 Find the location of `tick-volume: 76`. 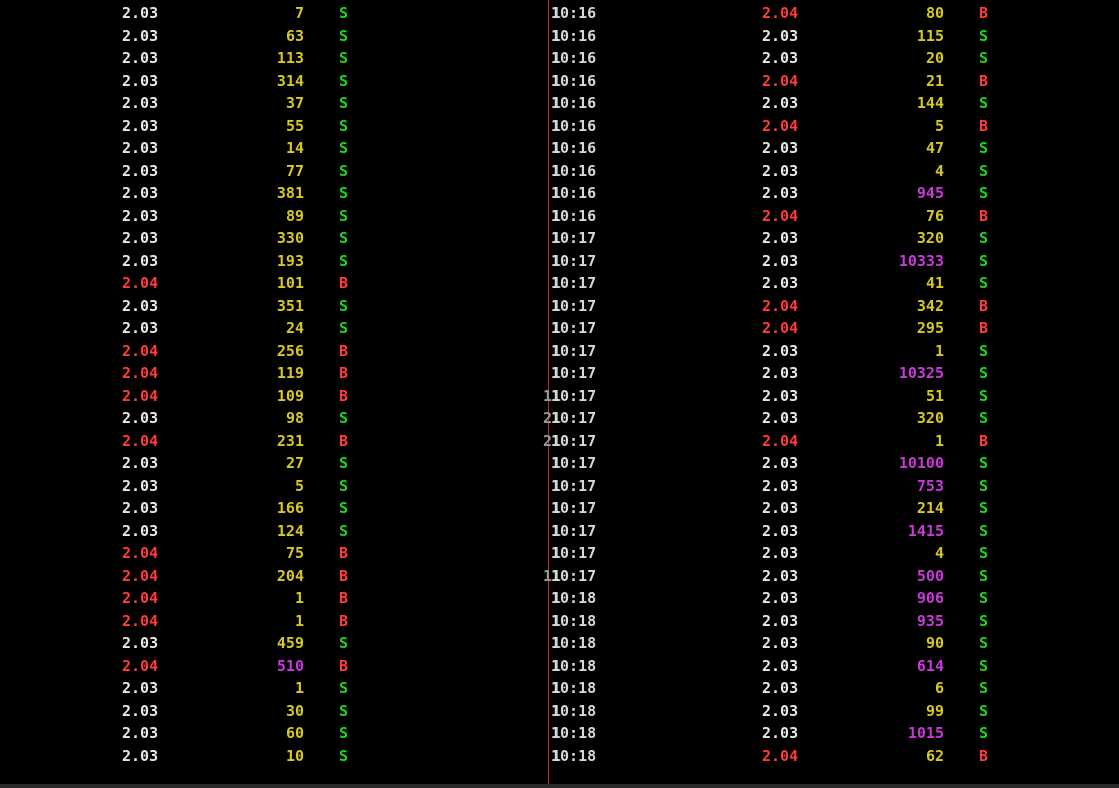

tick-volume: 76 is located at coordinates (934, 215).